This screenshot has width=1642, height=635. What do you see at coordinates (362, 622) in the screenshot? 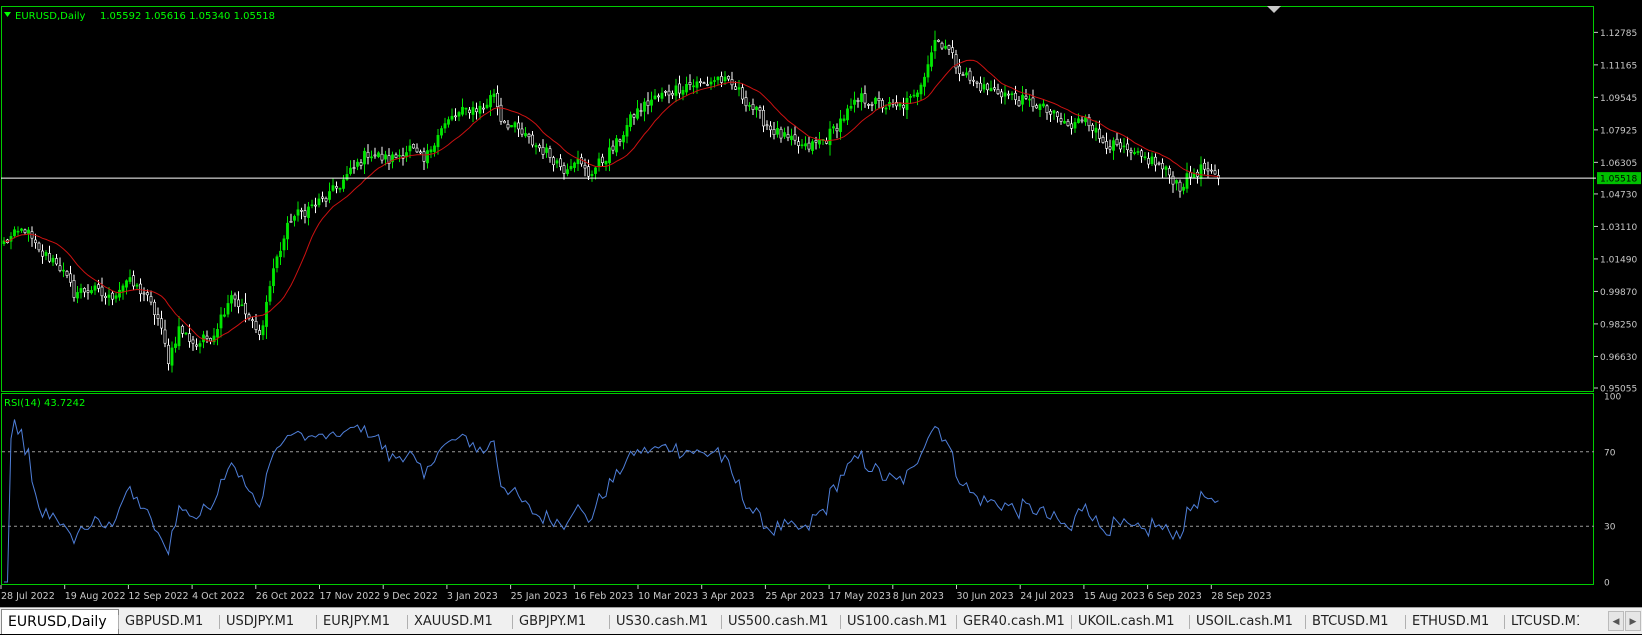
I see `tab-eurjpy-m1: EURJPY.M1` at bounding box center [362, 622].